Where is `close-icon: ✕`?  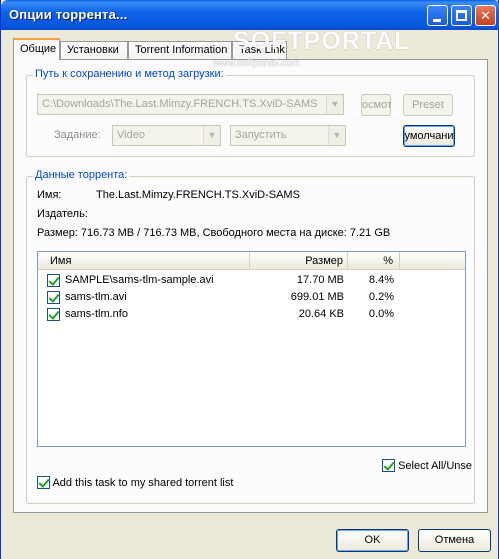
close-icon: ✕ is located at coordinates (485, 15).